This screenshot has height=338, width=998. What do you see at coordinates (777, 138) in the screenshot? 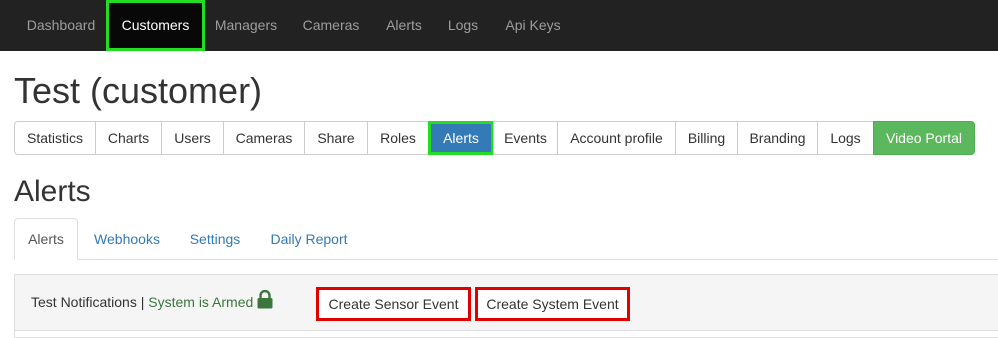
I see `tab-branding: Branding` at bounding box center [777, 138].